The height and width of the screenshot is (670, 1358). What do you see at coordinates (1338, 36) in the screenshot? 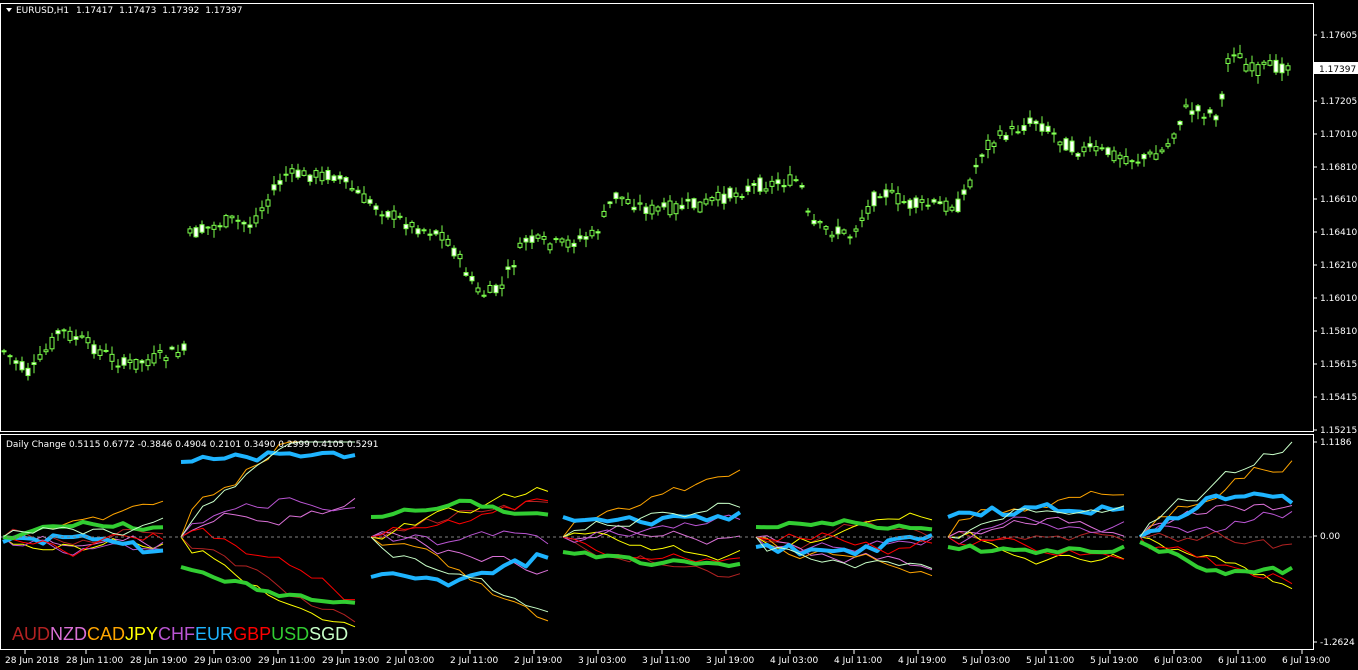
I see `price-tick-label: 1.17605` at bounding box center [1338, 36].